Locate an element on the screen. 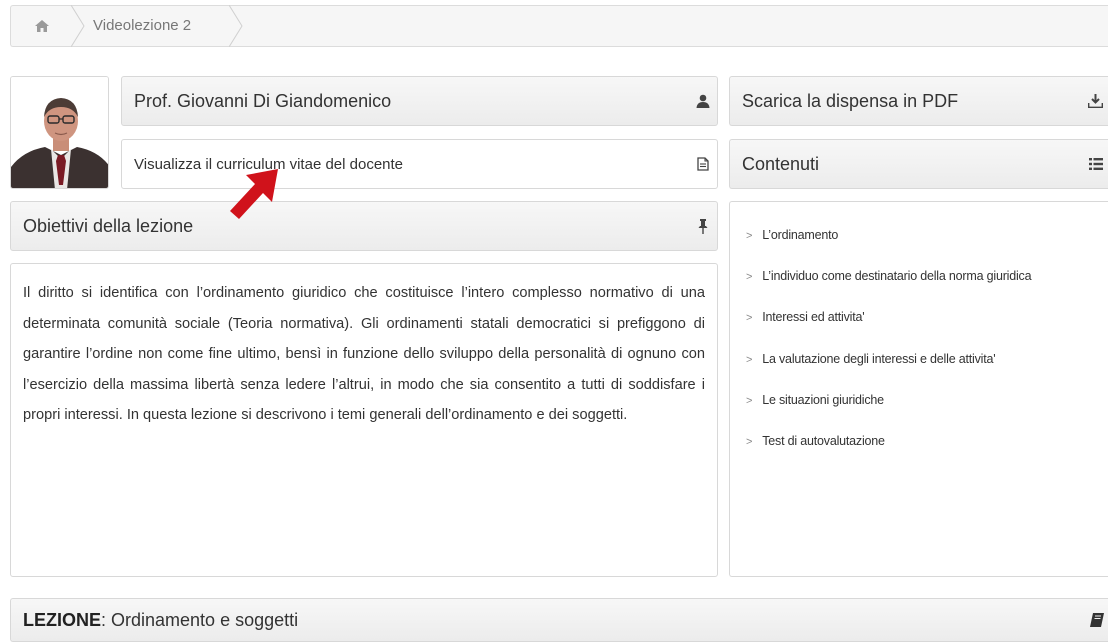 This screenshot has width=1108, height=642. download-icon is located at coordinates (1095, 101).